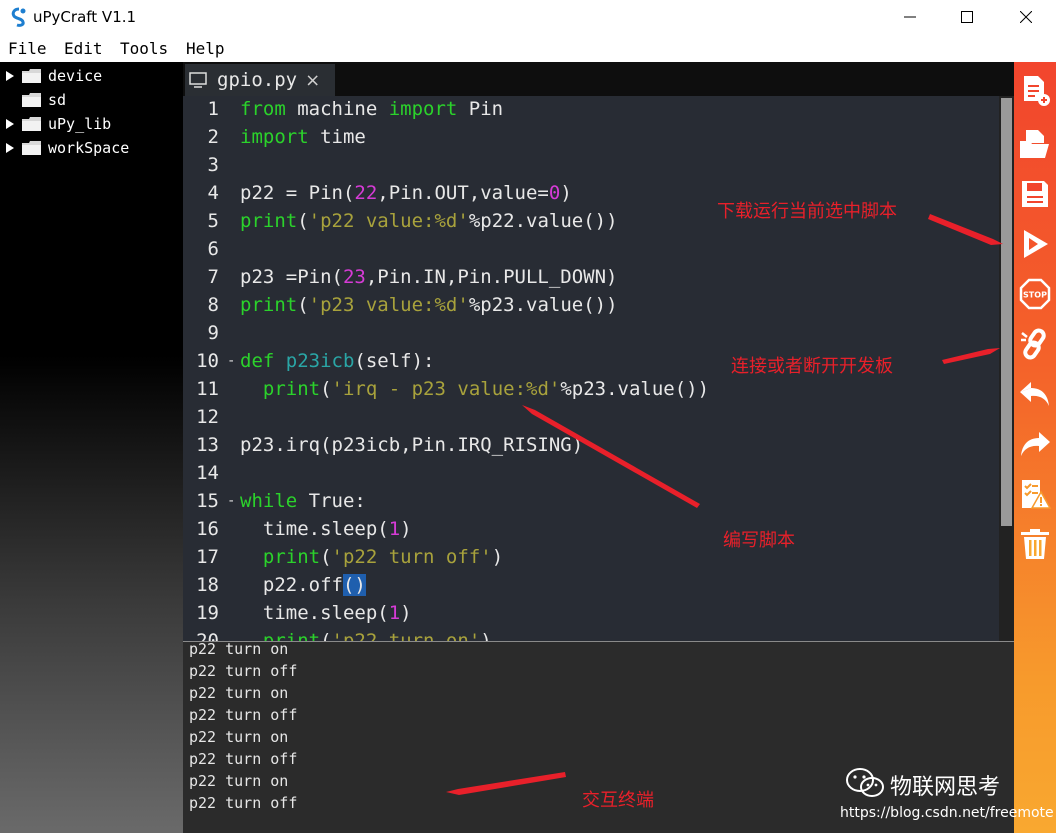 This screenshot has width=1056, height=833. I want to click on tab-gpio-py: gpio.py ×, so click(260, 80).